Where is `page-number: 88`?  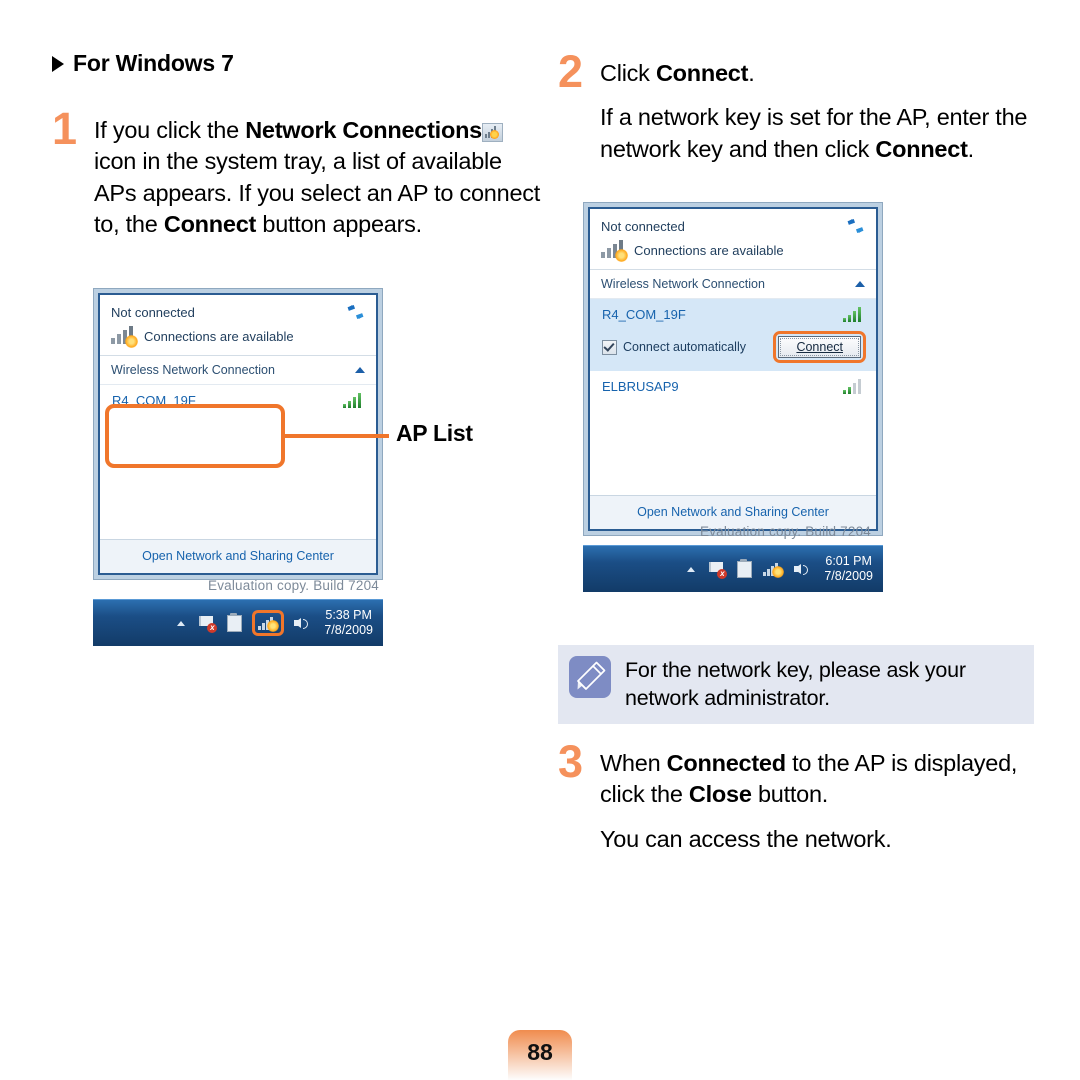
page-number: 88 is located at coordinates (540, 1055).